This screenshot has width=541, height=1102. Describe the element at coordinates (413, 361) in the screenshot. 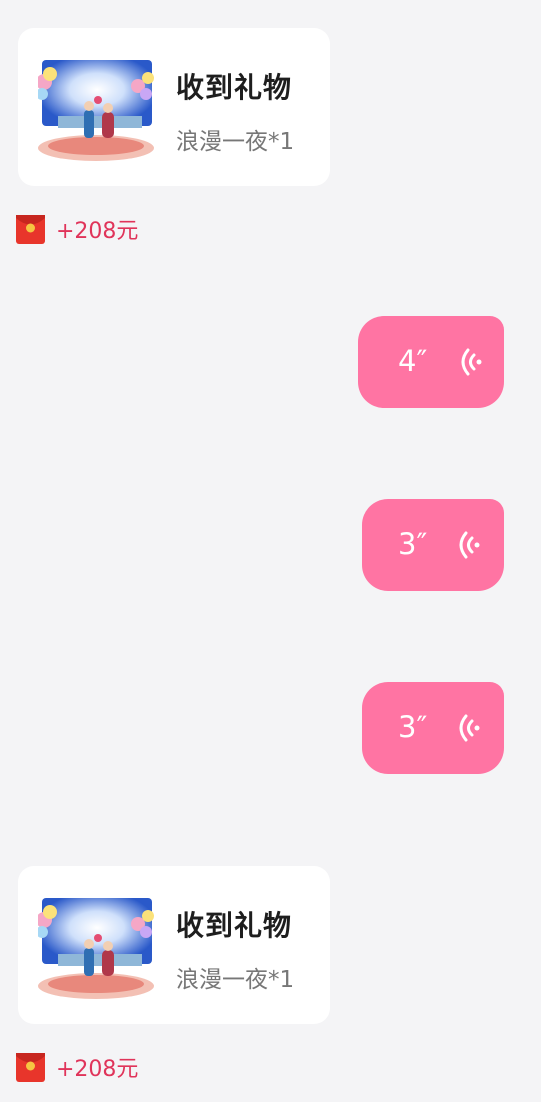

I see `voice-duration: 4″` at that location.